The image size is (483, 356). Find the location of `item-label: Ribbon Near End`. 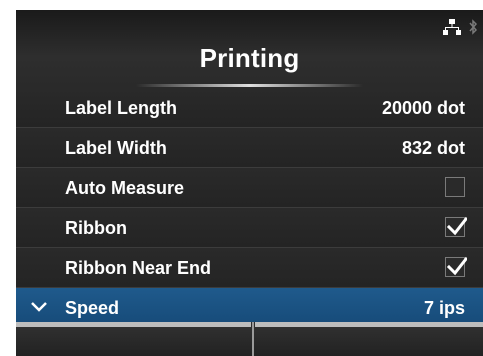

item-label: Ribbon Near End is located at coordinates (138, 268).